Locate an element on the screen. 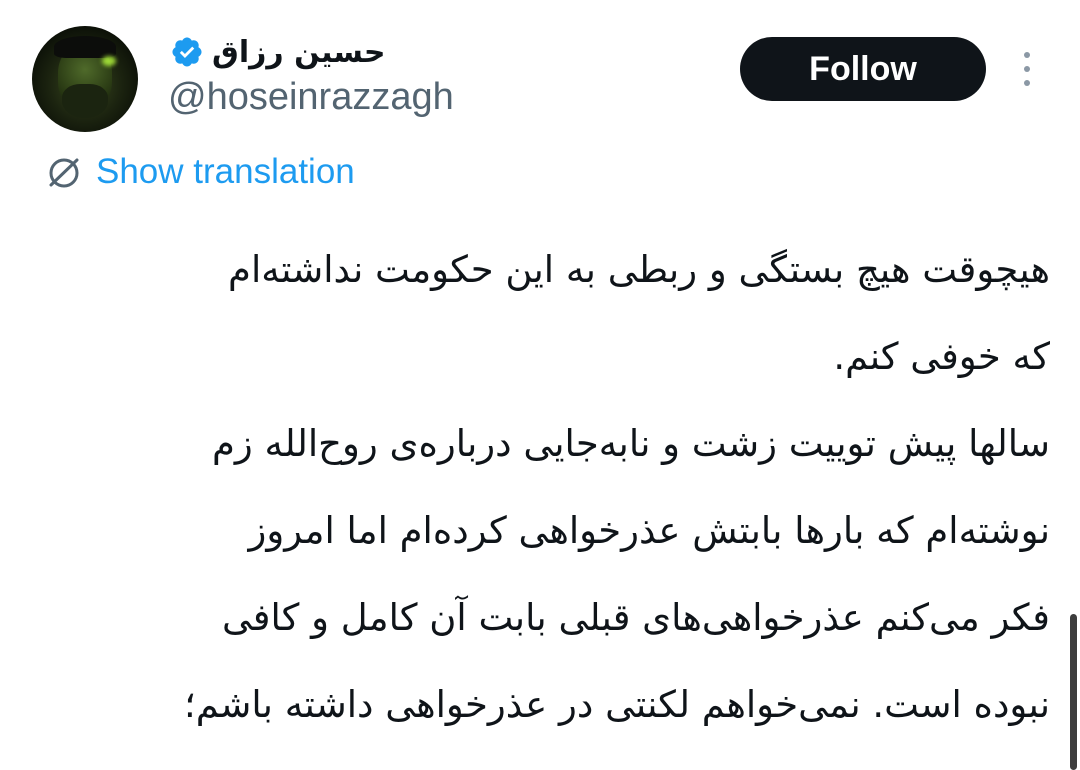 The width and height of the screenshot is (1080, 770). avatar is located at coordinates (85, 79).